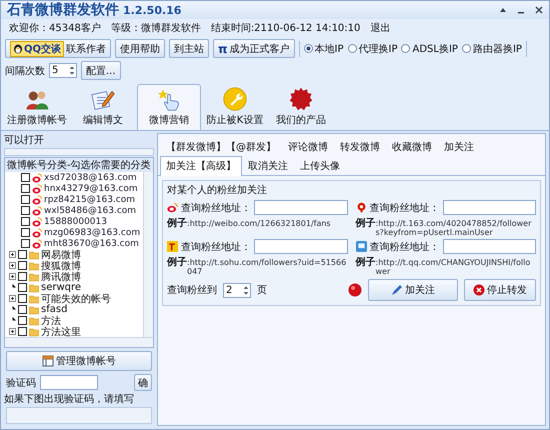  Describe the element at coordinates (54, 309) in the screenshot. I see `category-label: sfasd` at that location.